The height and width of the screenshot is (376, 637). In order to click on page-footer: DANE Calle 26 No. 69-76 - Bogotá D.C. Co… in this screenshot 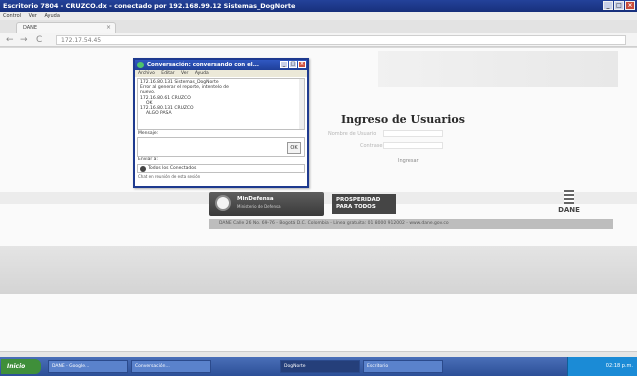, I will do `click(411, 224)`.